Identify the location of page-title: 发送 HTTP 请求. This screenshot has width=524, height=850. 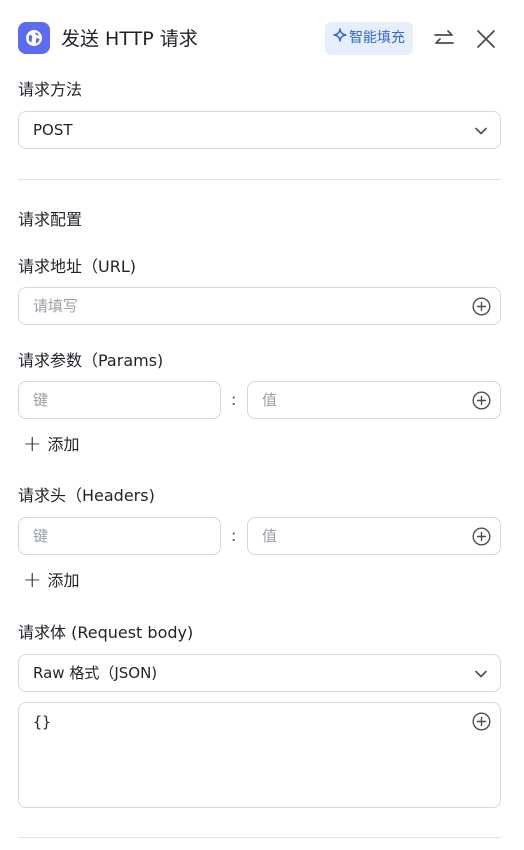
(129, 39).